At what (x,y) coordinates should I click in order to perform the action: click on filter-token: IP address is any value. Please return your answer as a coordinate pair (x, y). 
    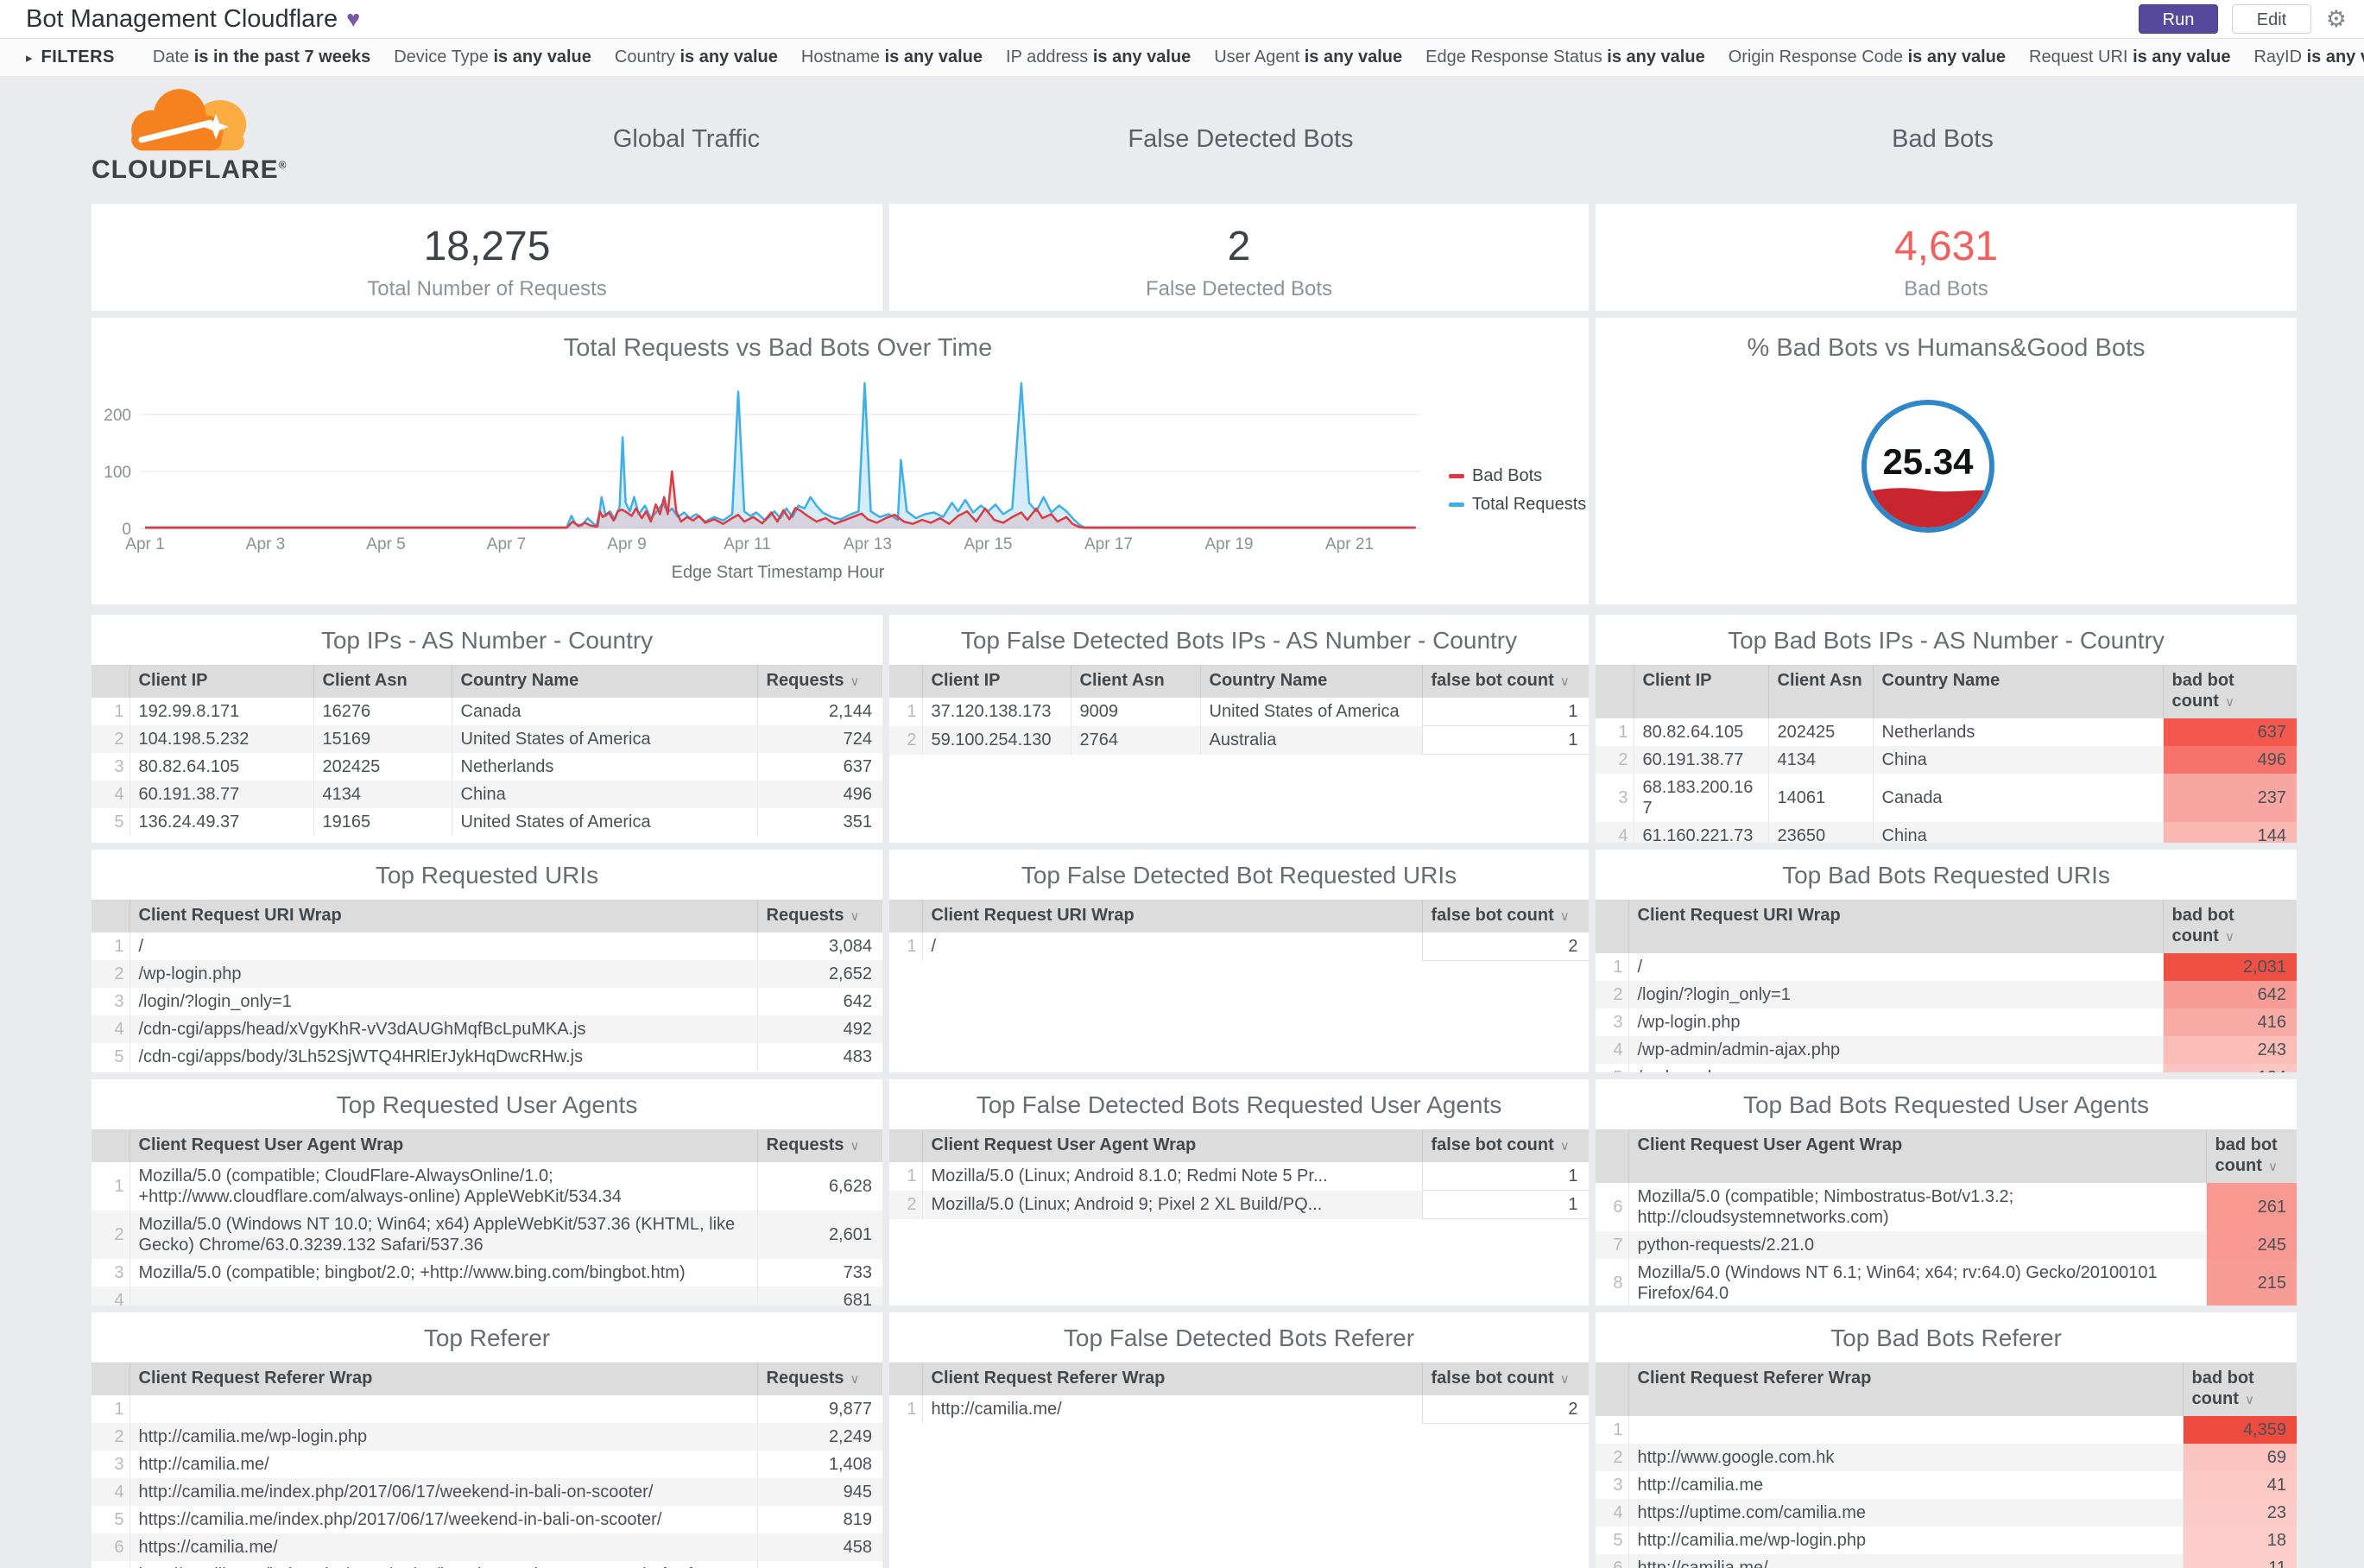
    Looking at the image, I should click on (1098, 56).